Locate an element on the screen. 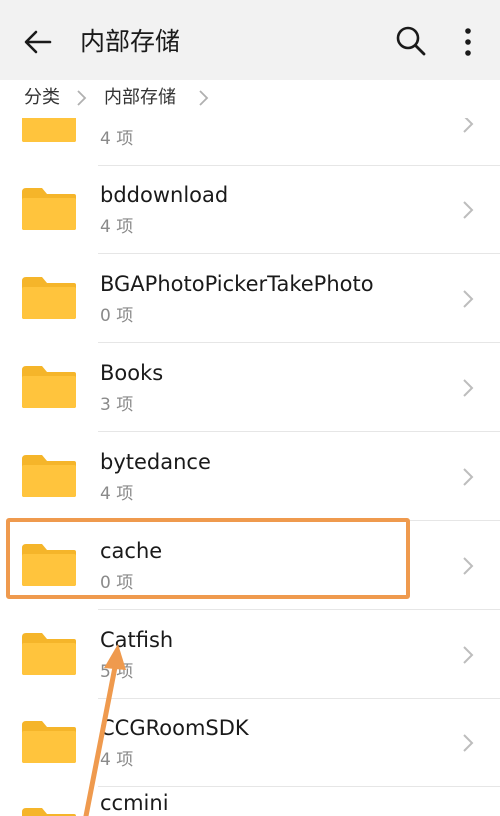 Image resolution: width=500 pixels, height=816 pixels. list-item-folder: CCGRoomSDK 4 项 is located at coordinates (250, 743).